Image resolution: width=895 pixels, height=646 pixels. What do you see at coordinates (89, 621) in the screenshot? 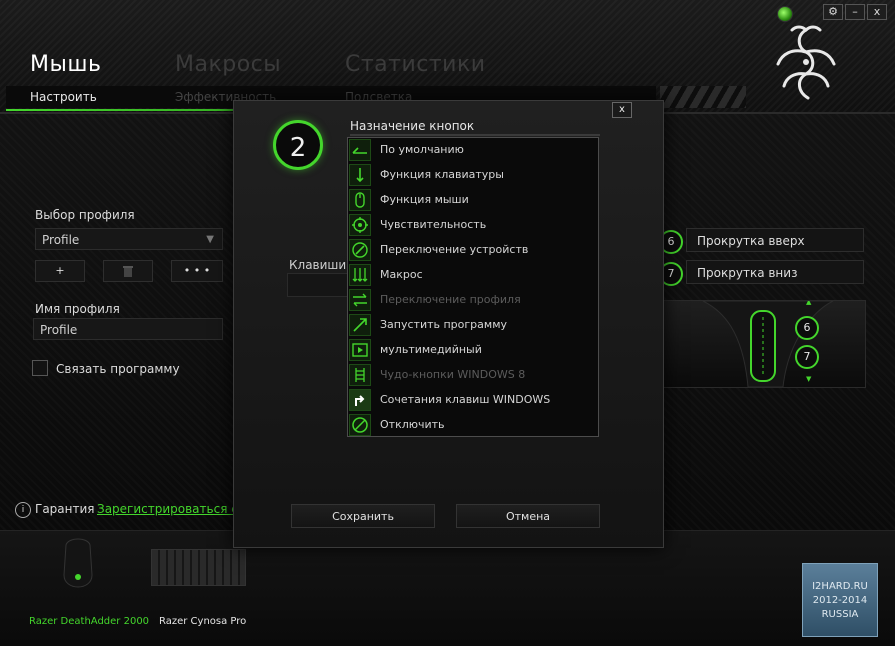
I see `device-deathadder: Razer DeathAdder 2000` at bounding box center [89, 621].